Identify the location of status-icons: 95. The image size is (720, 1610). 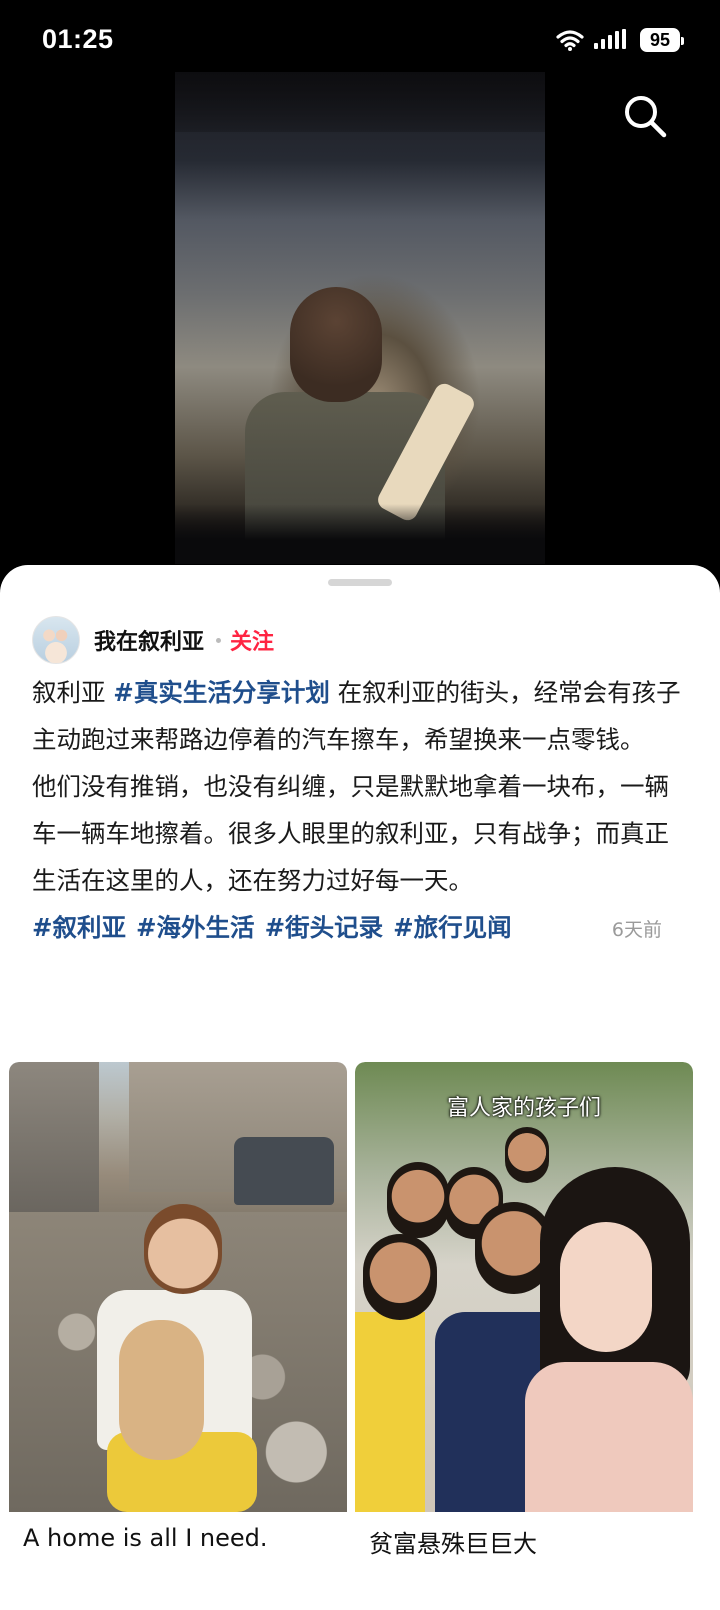
(620, 40).